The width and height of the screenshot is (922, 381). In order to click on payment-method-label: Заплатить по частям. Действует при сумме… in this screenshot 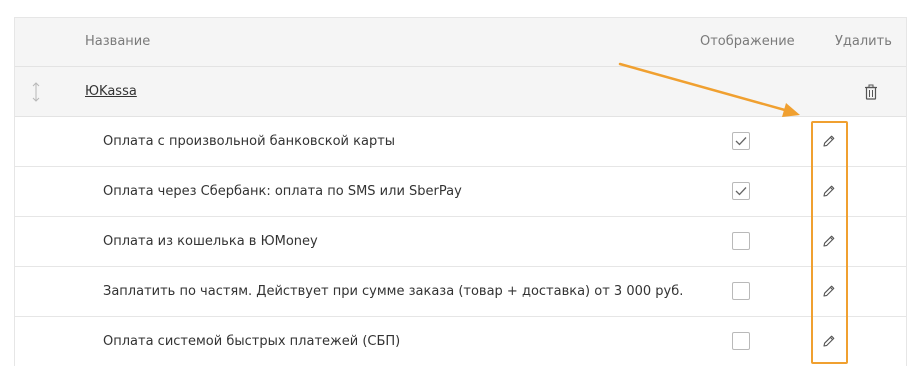, I will do `click(393, 291)`.